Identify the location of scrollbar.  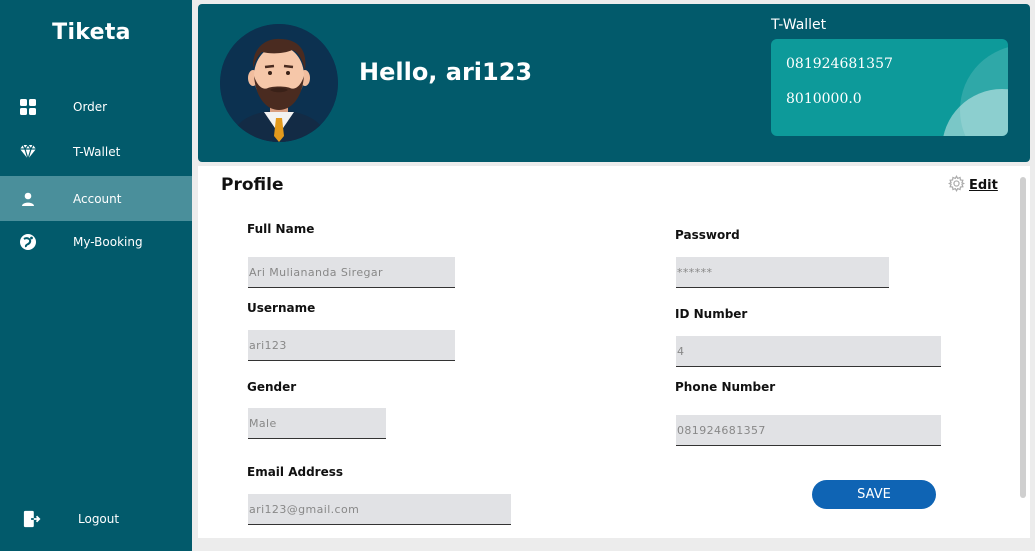
(1023, 337).